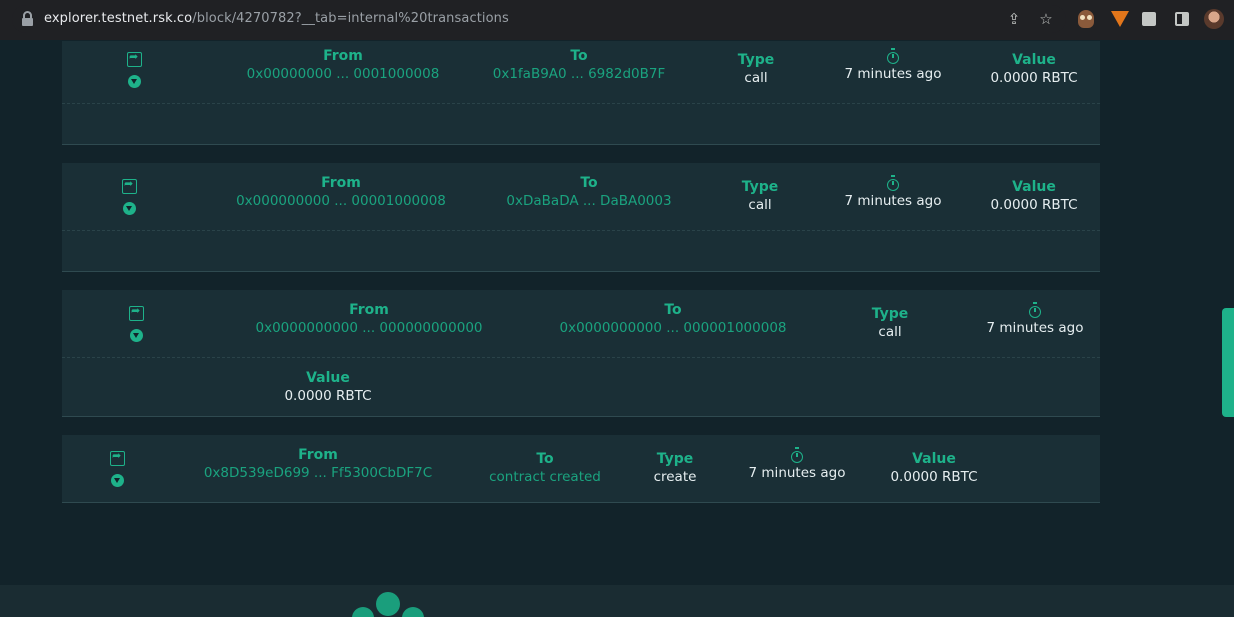 This screenshot has width=1234, height=617. What do you see at coordinates (341, 201) in the screenshot?
I see `from-address-link: 0x000000000 ... 00001000008` at bounding box center [341, 201].